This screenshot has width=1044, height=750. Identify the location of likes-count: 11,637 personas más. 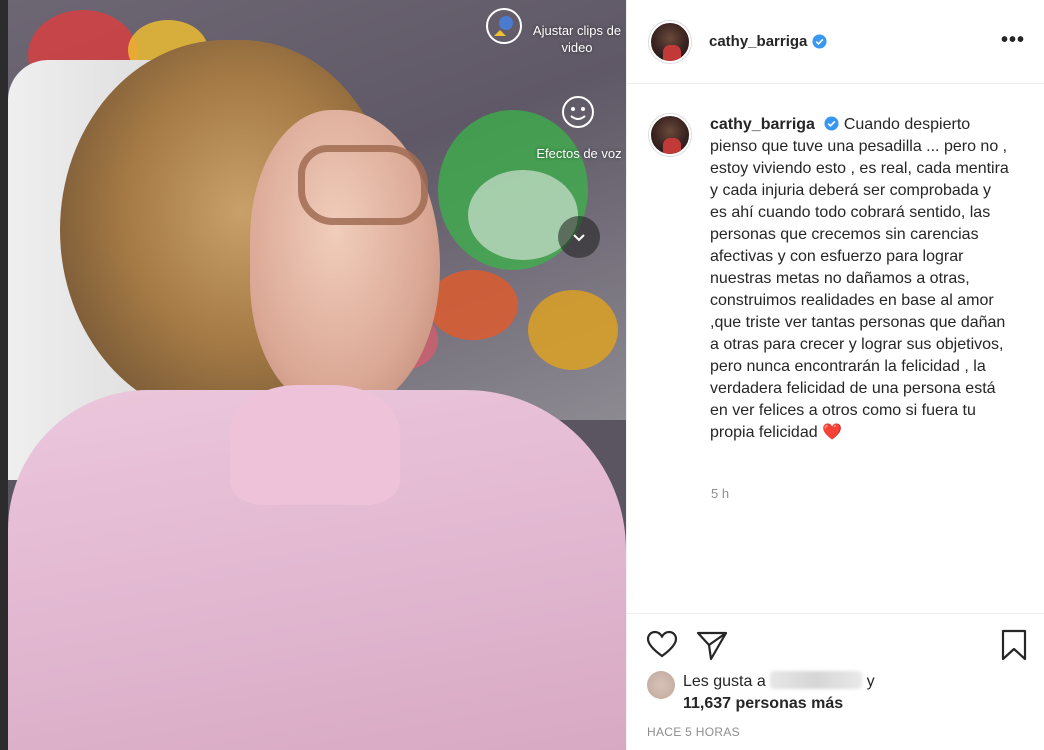
(763, 703).